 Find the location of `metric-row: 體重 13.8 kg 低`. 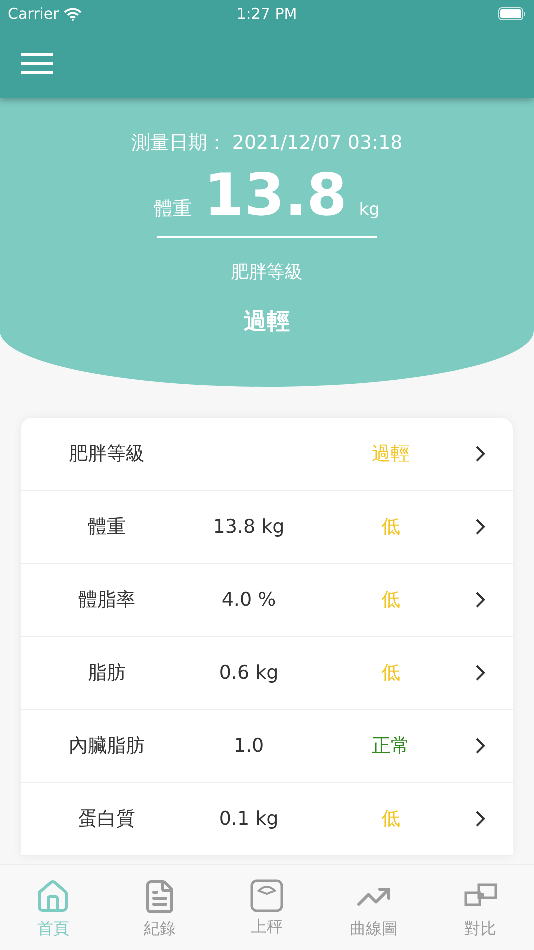

metric-row: 體重 13.8 kg 低 is located at coordinates (267, 527).